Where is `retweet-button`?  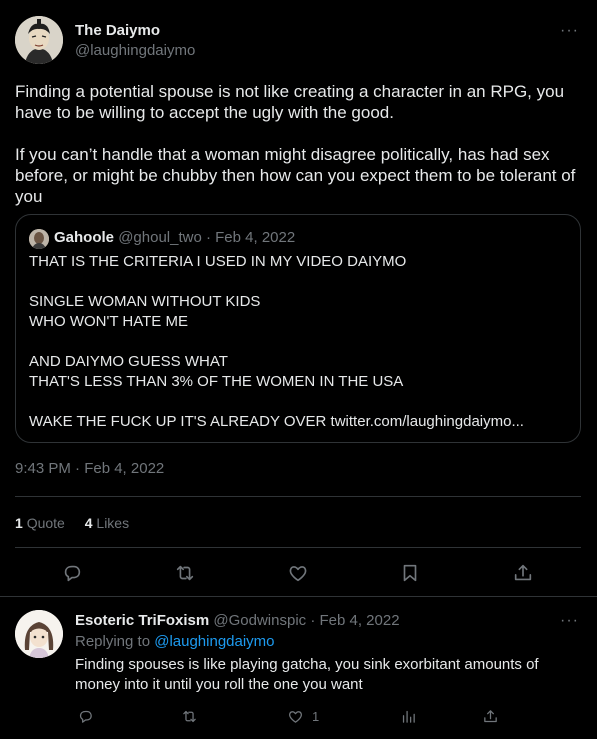 retweet-button is located at coordinates (185, 573).